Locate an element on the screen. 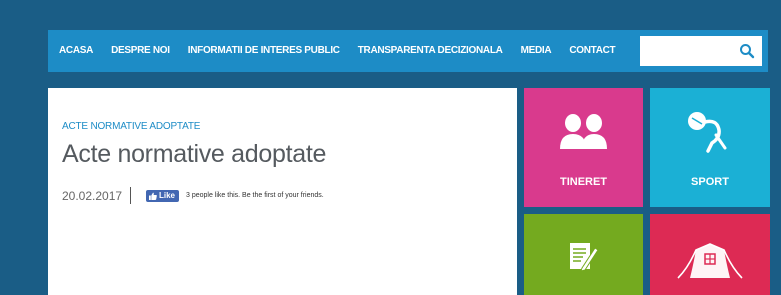  search-icon is located at coordinates (747, 51).